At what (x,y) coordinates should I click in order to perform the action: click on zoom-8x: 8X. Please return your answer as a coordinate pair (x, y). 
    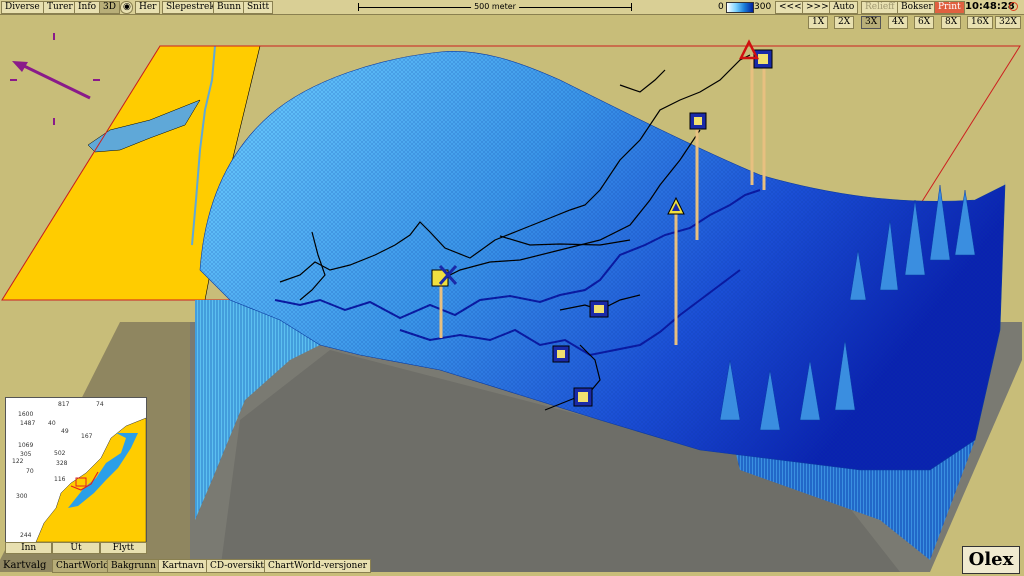
    Looking at the image, I should click on (951, 22).